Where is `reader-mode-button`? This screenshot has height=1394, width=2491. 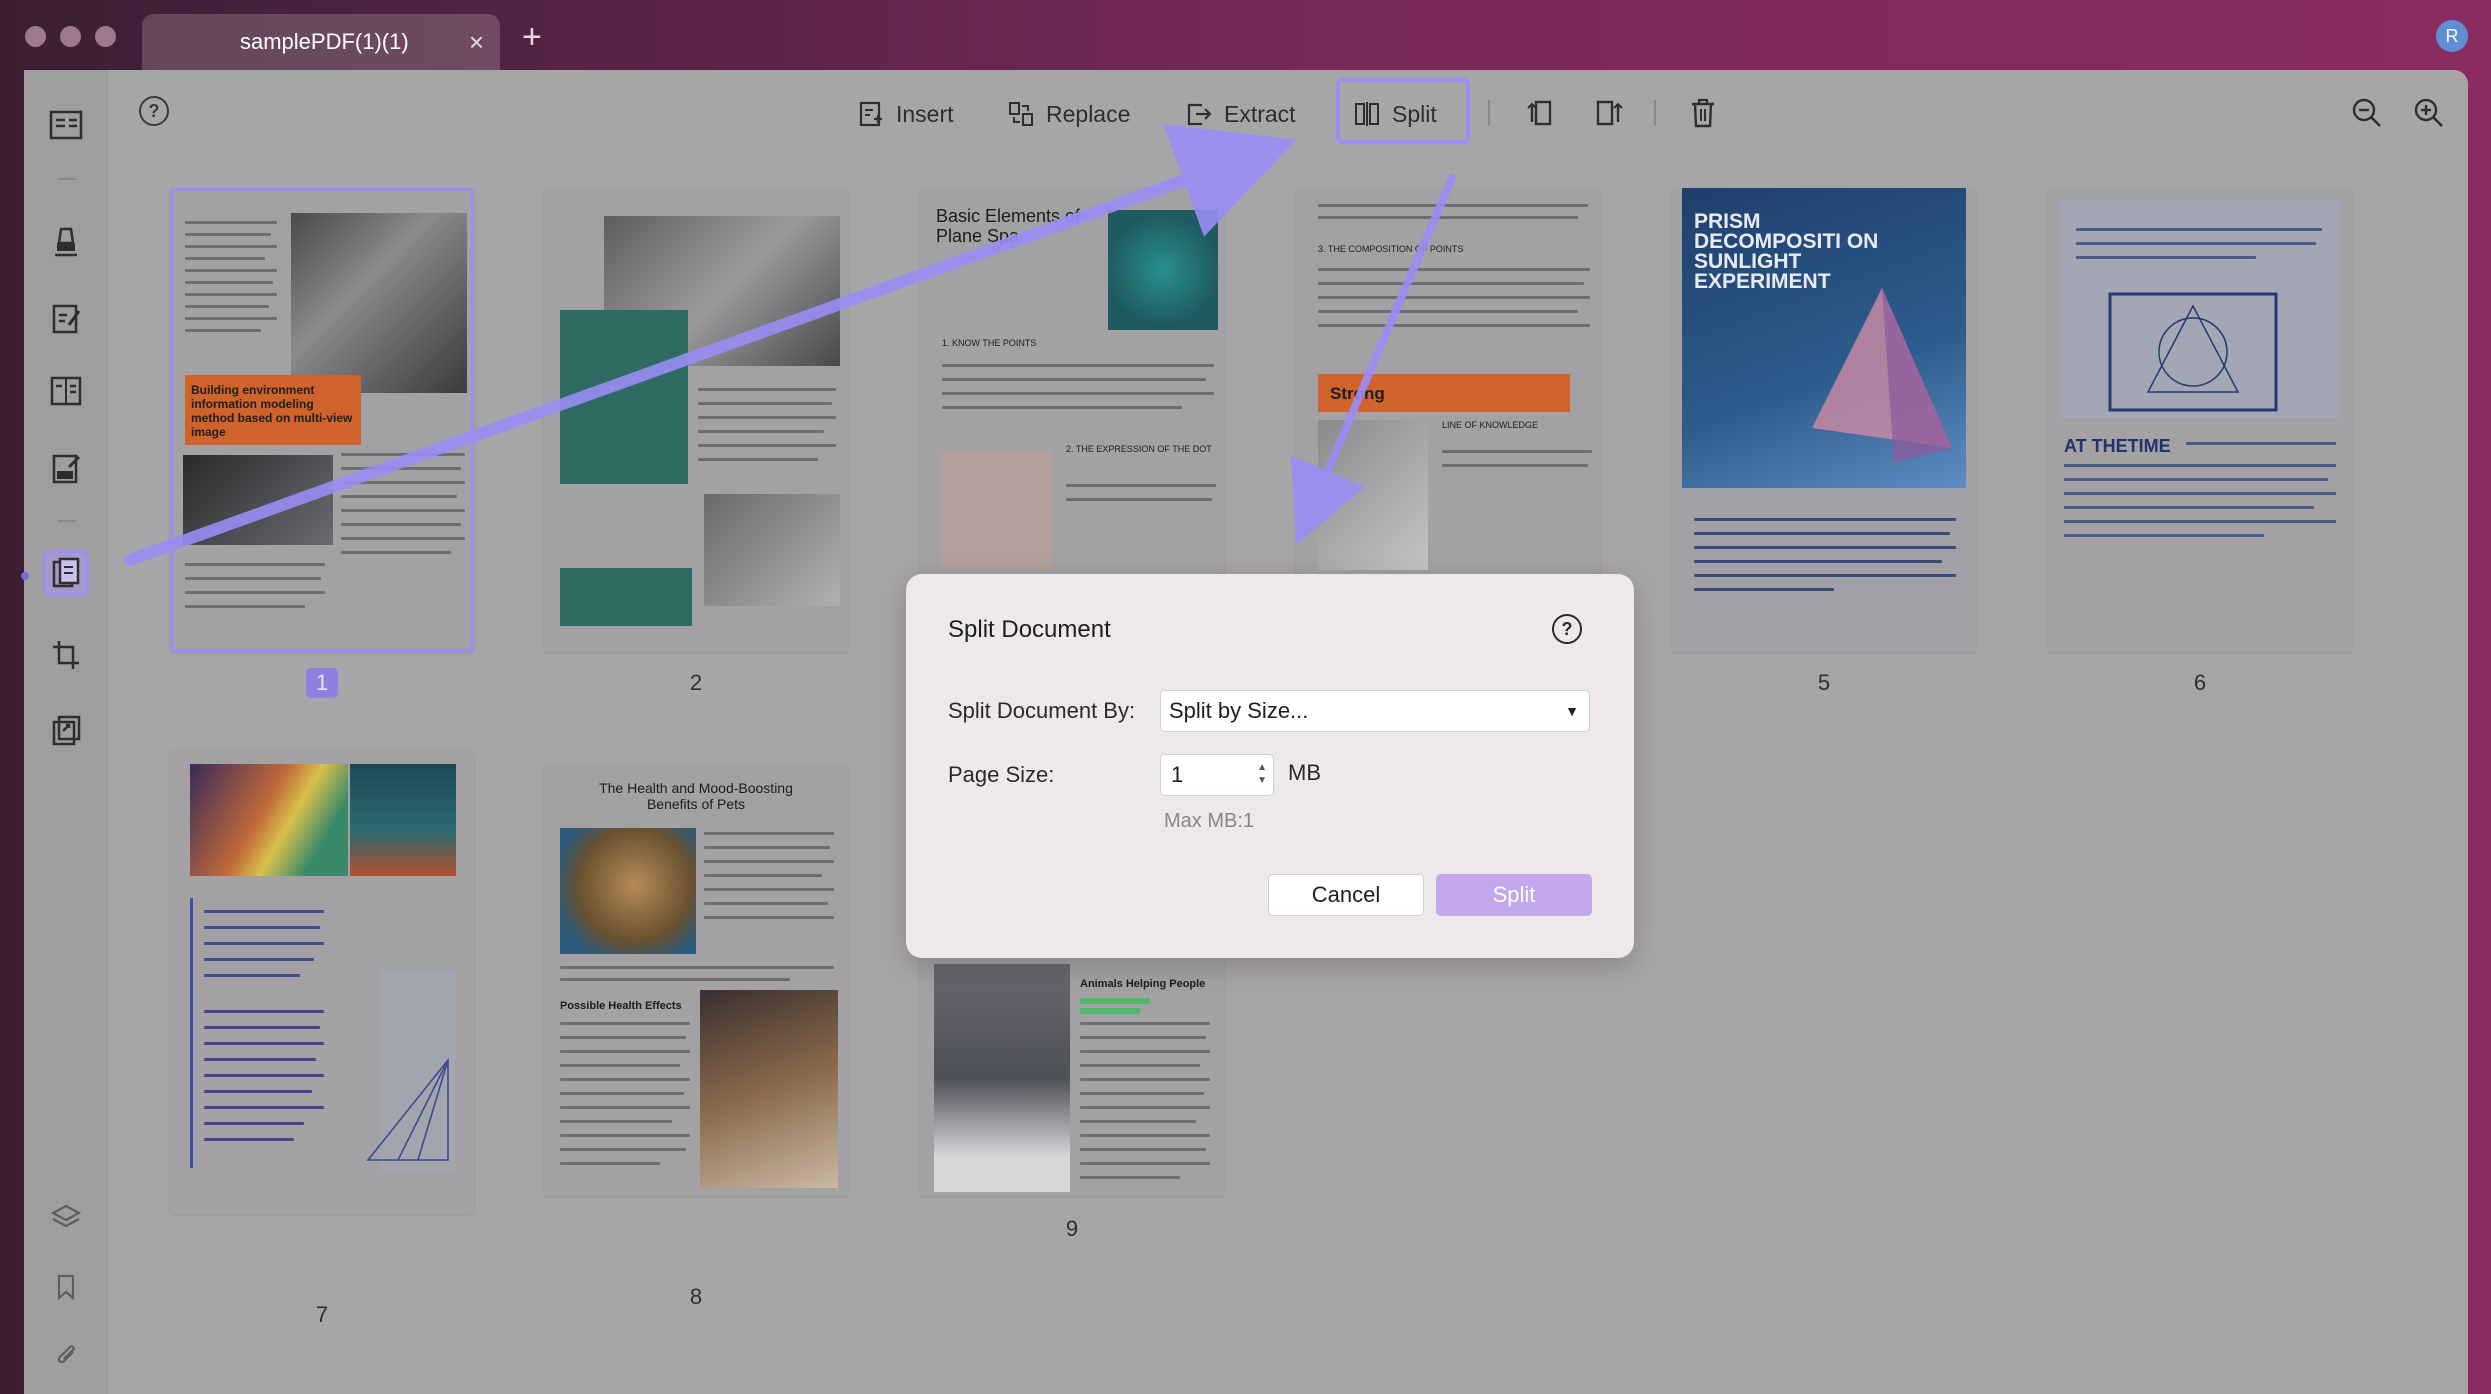 reader-mode-button is located at coordinates (66, 125).